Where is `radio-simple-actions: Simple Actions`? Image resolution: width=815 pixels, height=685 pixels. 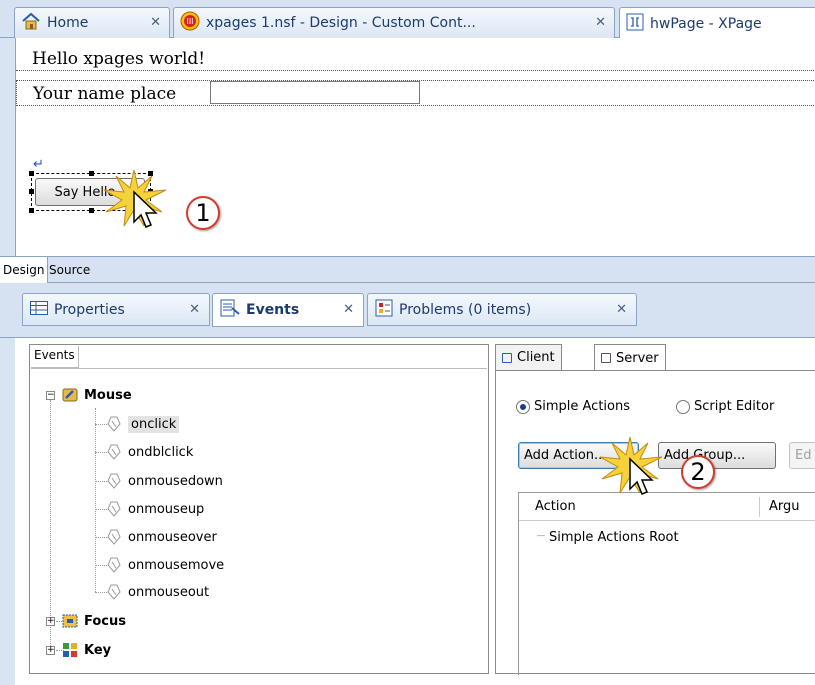
radio-simple-actions: Simple Actions is located at coordinates (573, 406).